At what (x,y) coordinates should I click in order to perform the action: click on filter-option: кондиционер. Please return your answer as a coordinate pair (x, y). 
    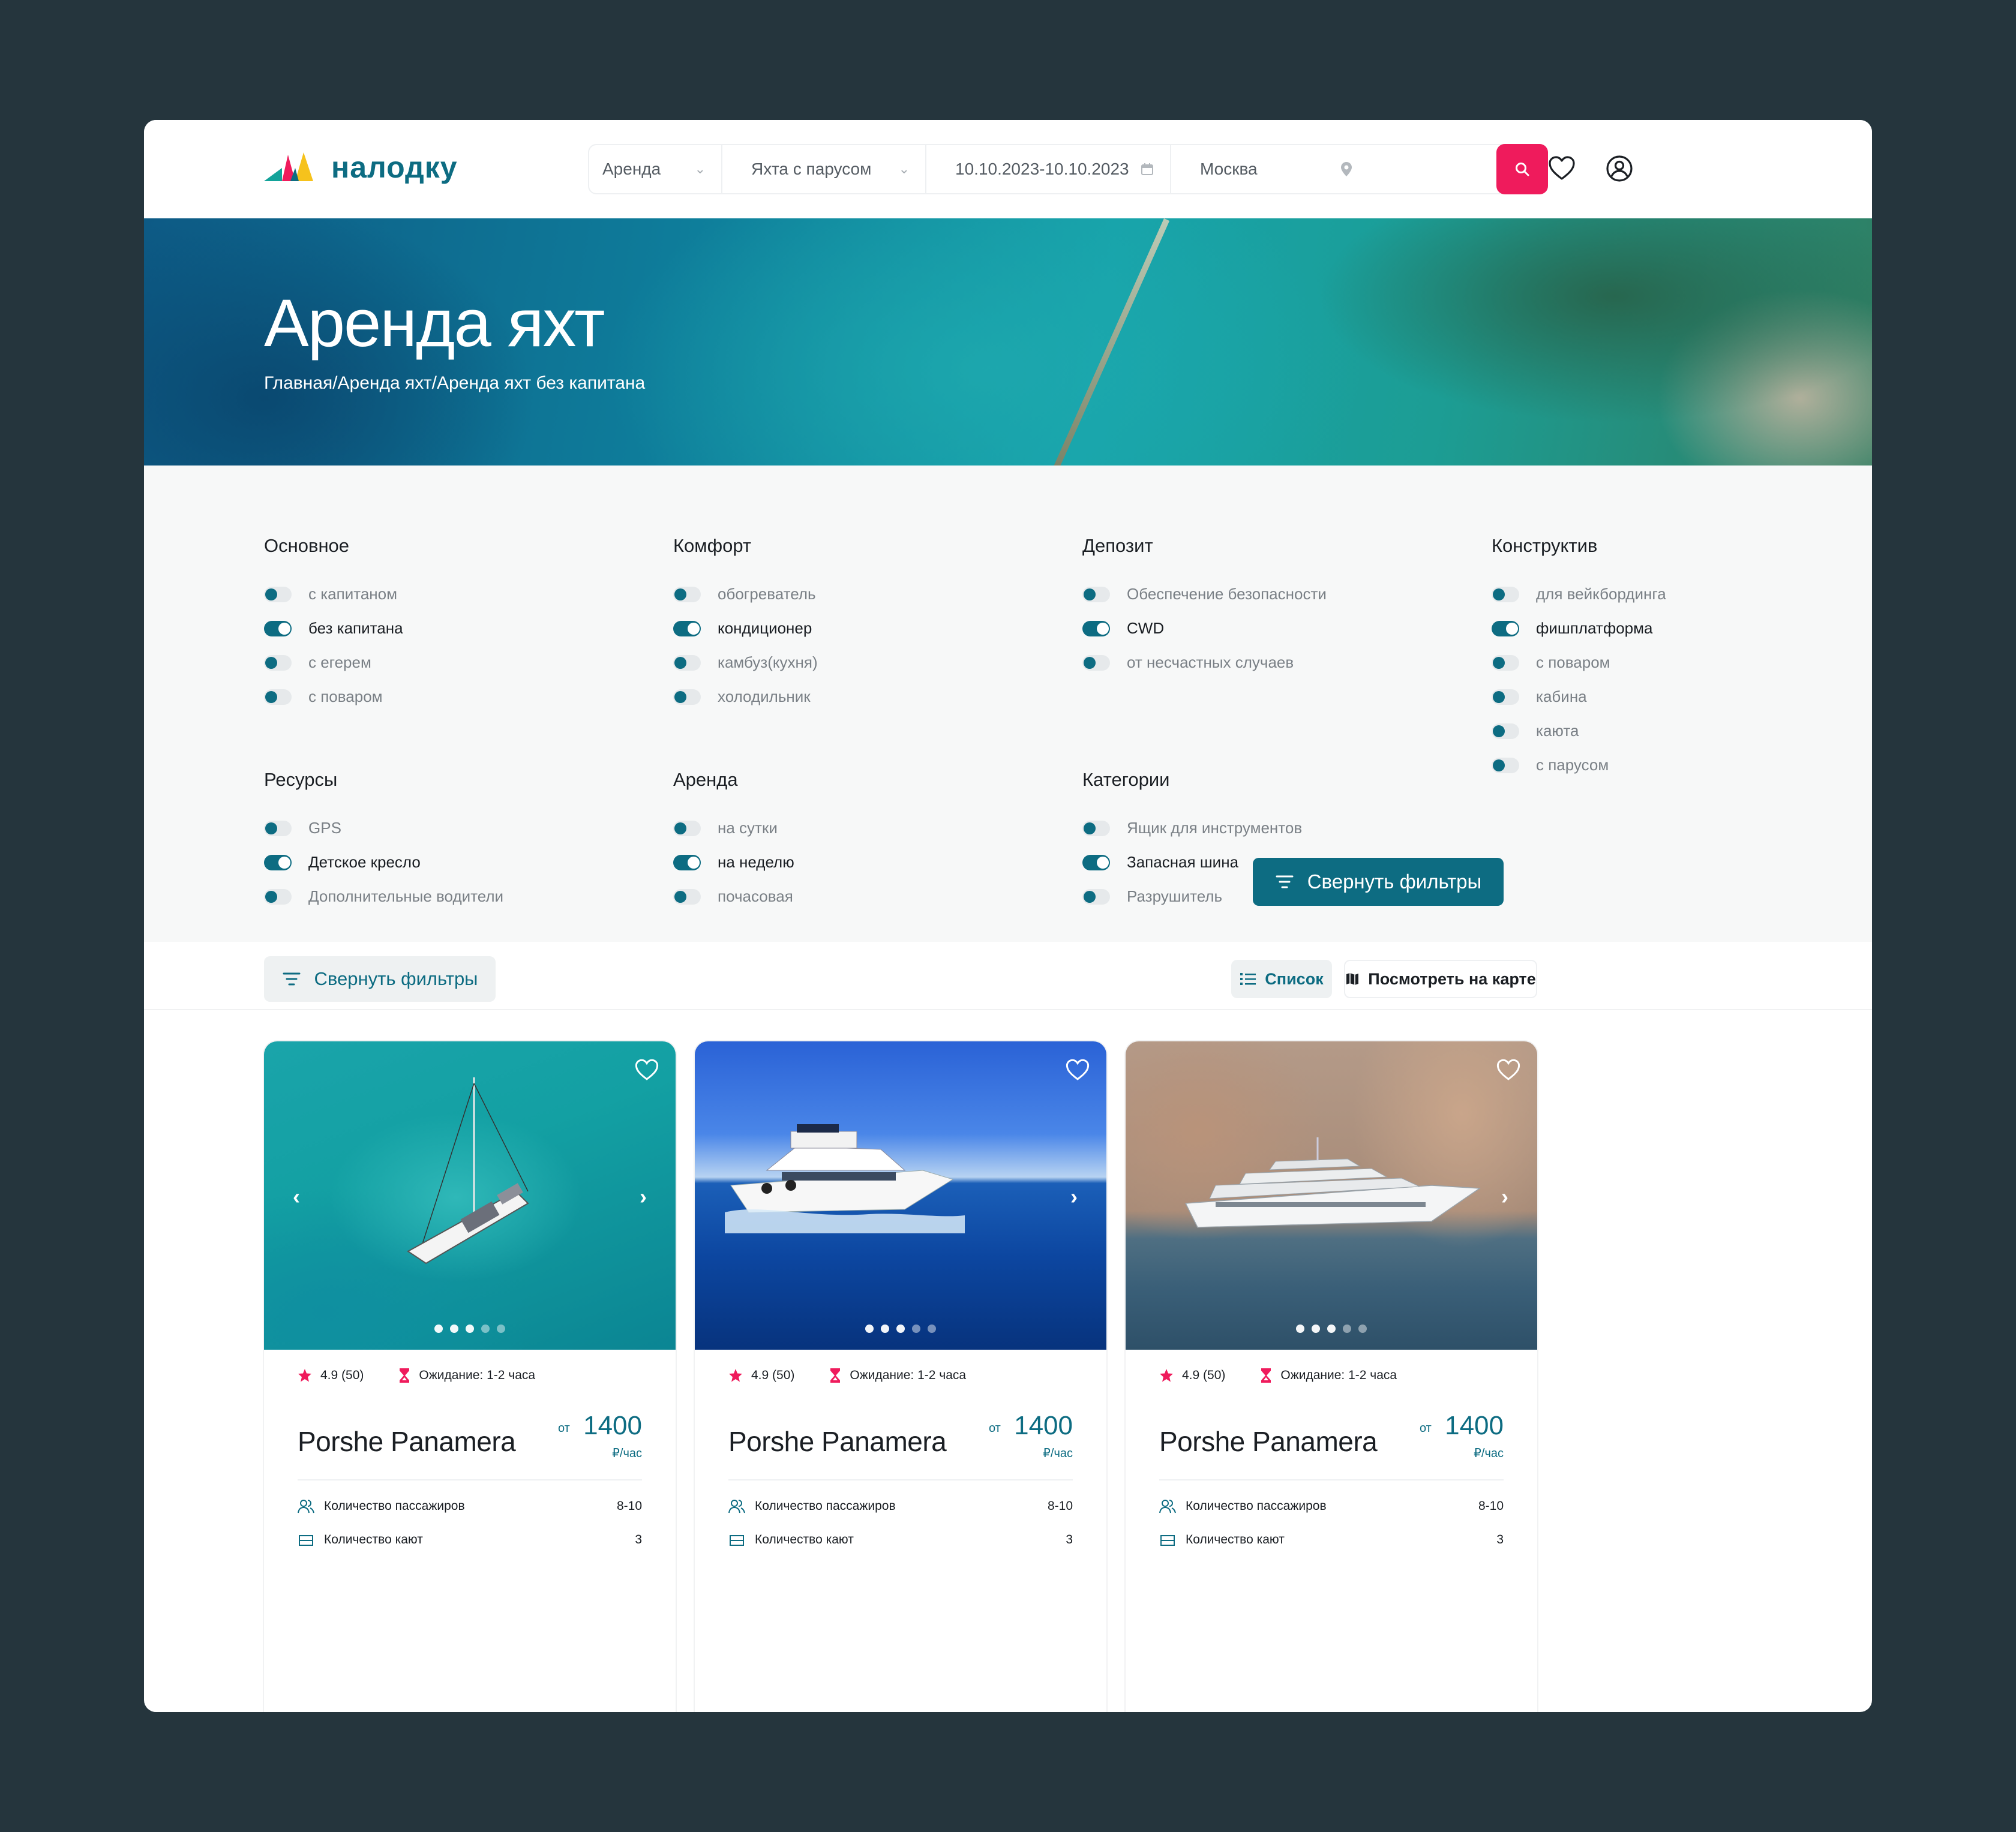
    Looking at the image, I should click on (745, 628).